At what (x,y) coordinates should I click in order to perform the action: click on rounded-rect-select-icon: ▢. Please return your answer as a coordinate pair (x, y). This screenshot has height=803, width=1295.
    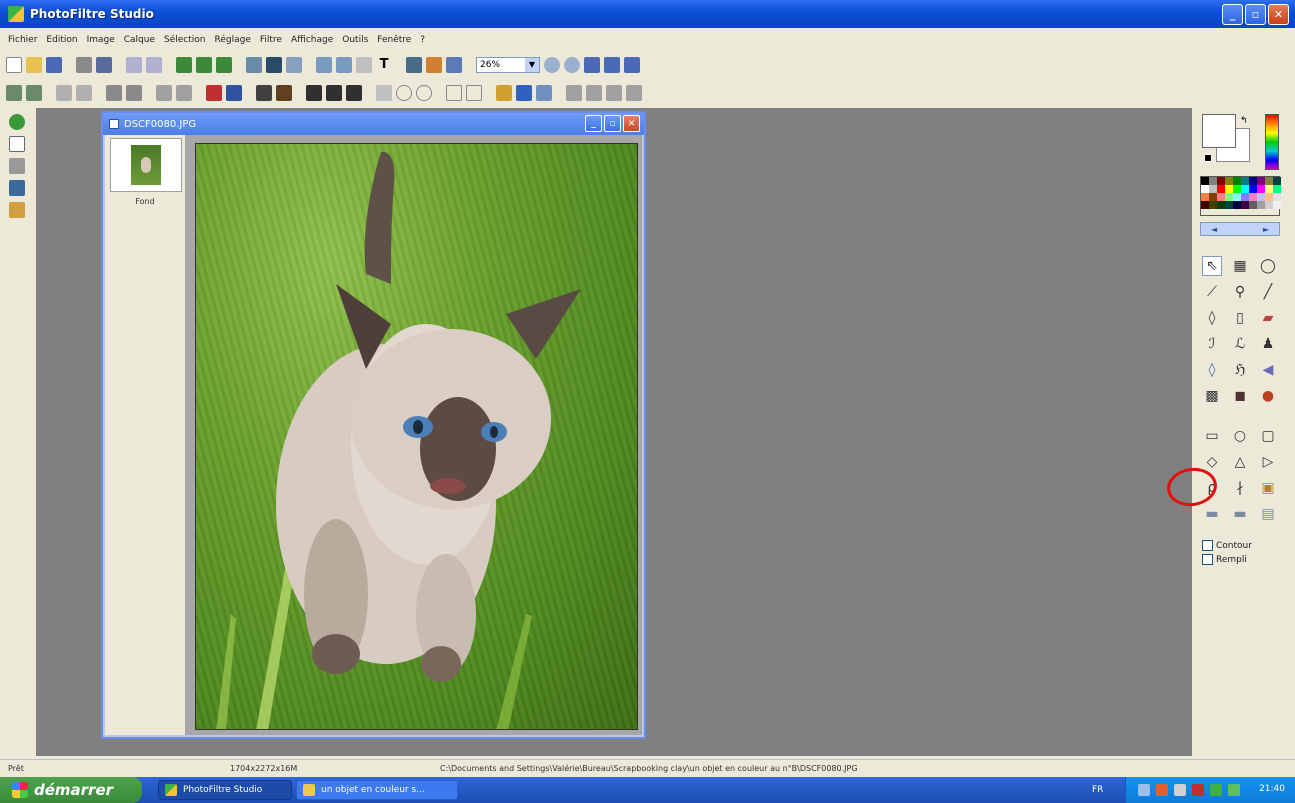
    Looking at the image, I should click on (1268, 436).